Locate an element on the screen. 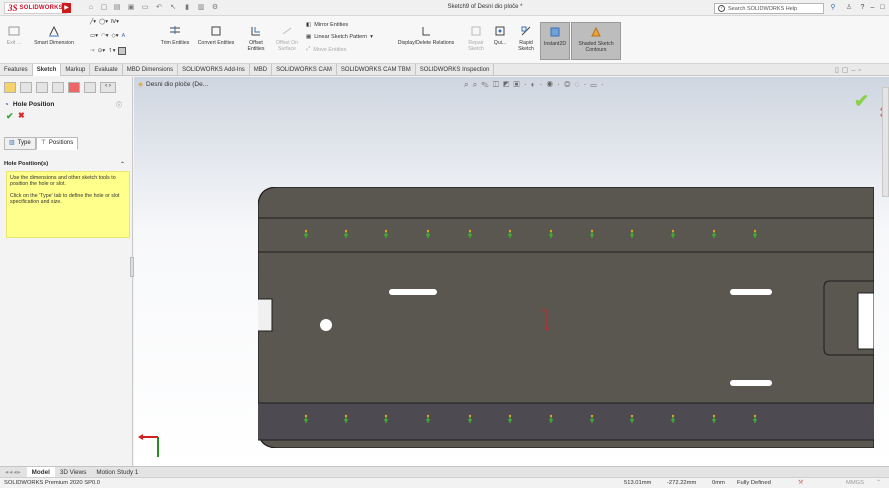 The height and width of the screenshot is (488, 889). cam-tab-icon is located at coordinates (90, 87).